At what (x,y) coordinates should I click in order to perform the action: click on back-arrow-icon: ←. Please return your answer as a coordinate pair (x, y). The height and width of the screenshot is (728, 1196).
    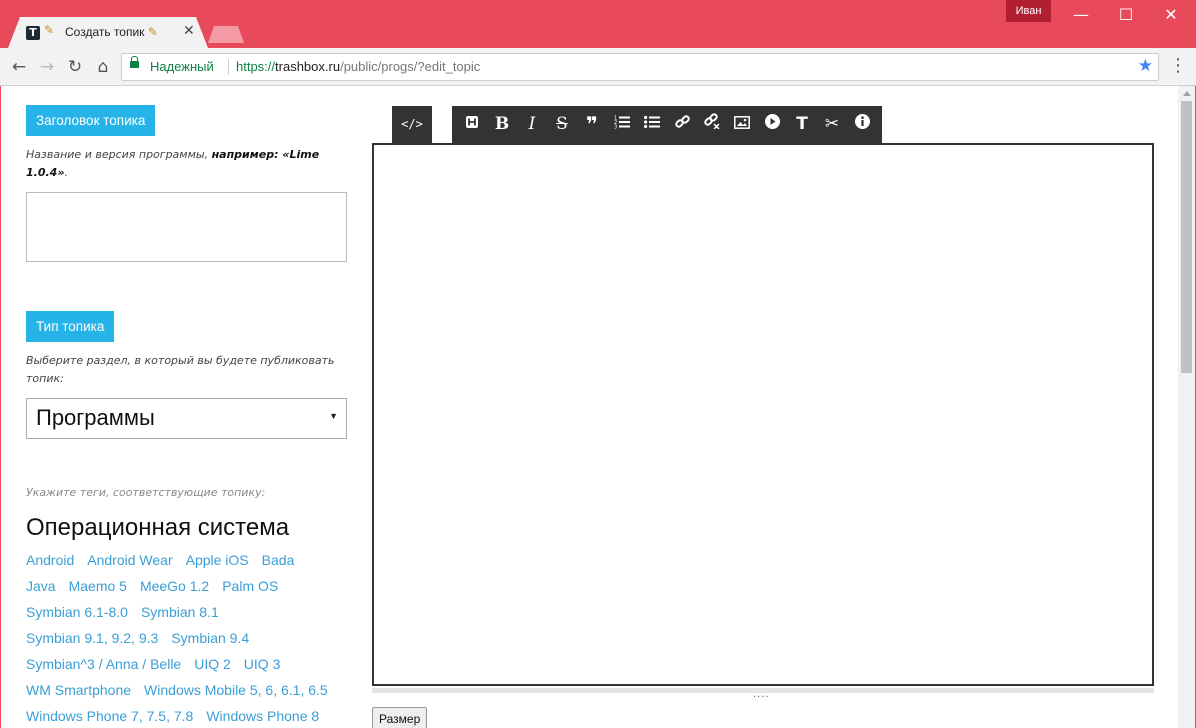
    Looking at the image, I should click on (19, 67).